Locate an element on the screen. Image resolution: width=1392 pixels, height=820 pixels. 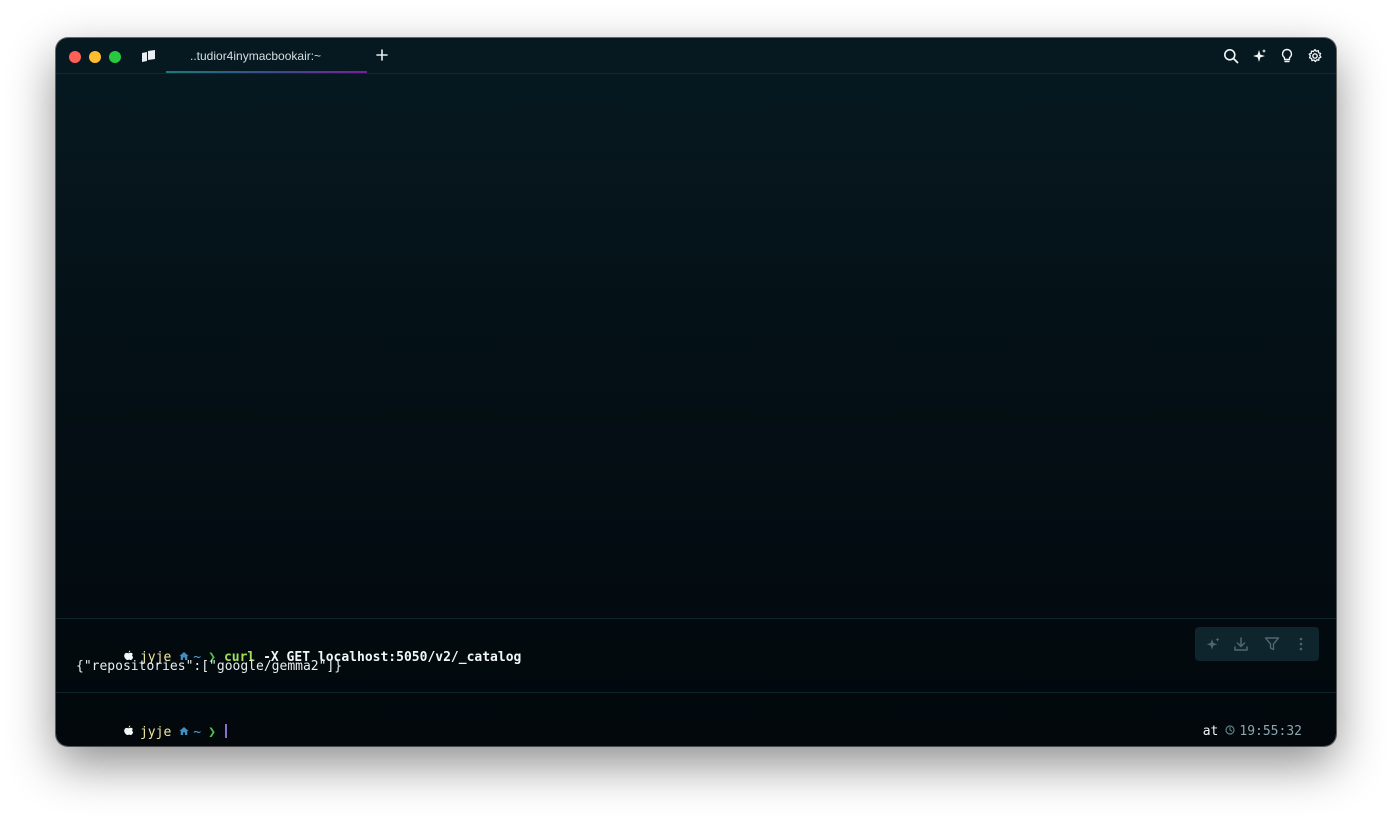
tabs-panel-icon is located at coordinates (149, 56).